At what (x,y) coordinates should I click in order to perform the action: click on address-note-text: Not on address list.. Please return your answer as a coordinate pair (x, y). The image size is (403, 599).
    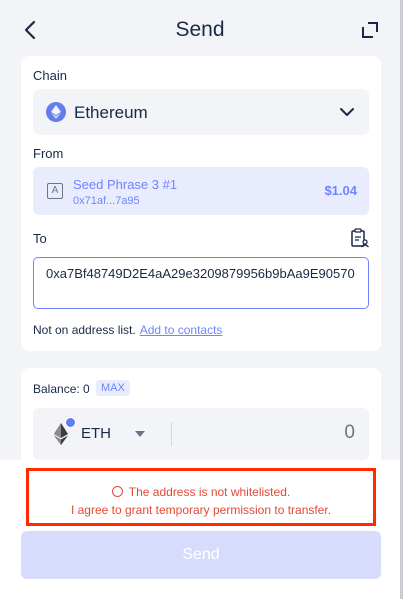
    Looking at the image, I should click on (84, 330).